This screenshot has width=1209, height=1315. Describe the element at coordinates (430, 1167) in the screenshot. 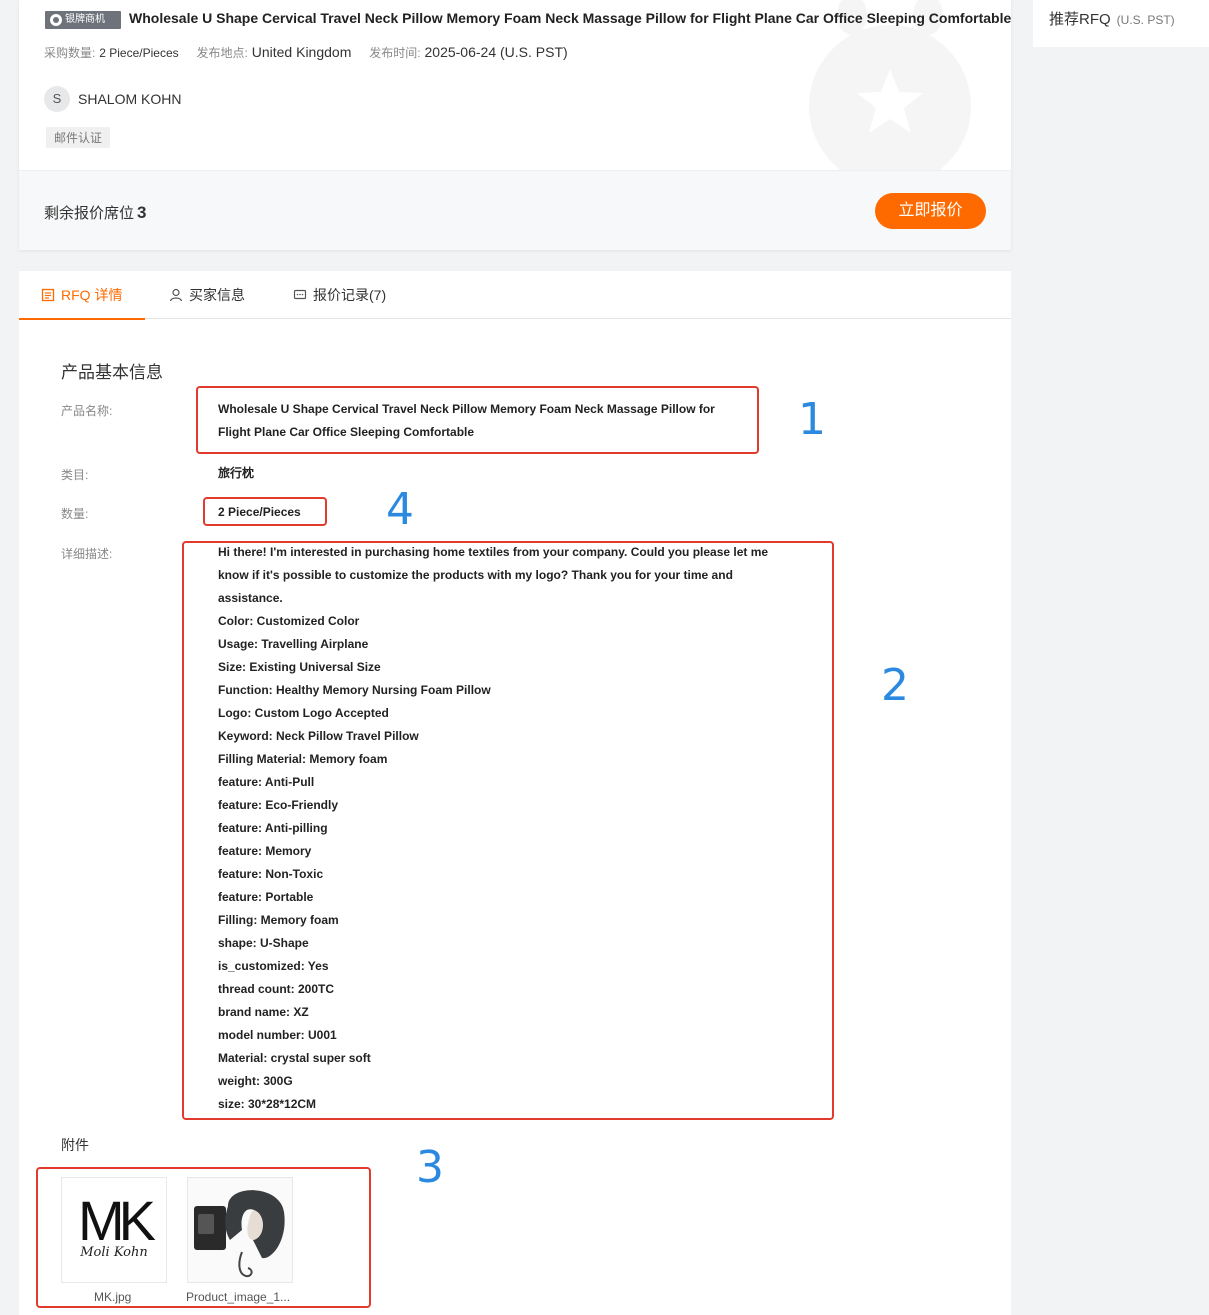

I see `annotation-number: 3` at that location.